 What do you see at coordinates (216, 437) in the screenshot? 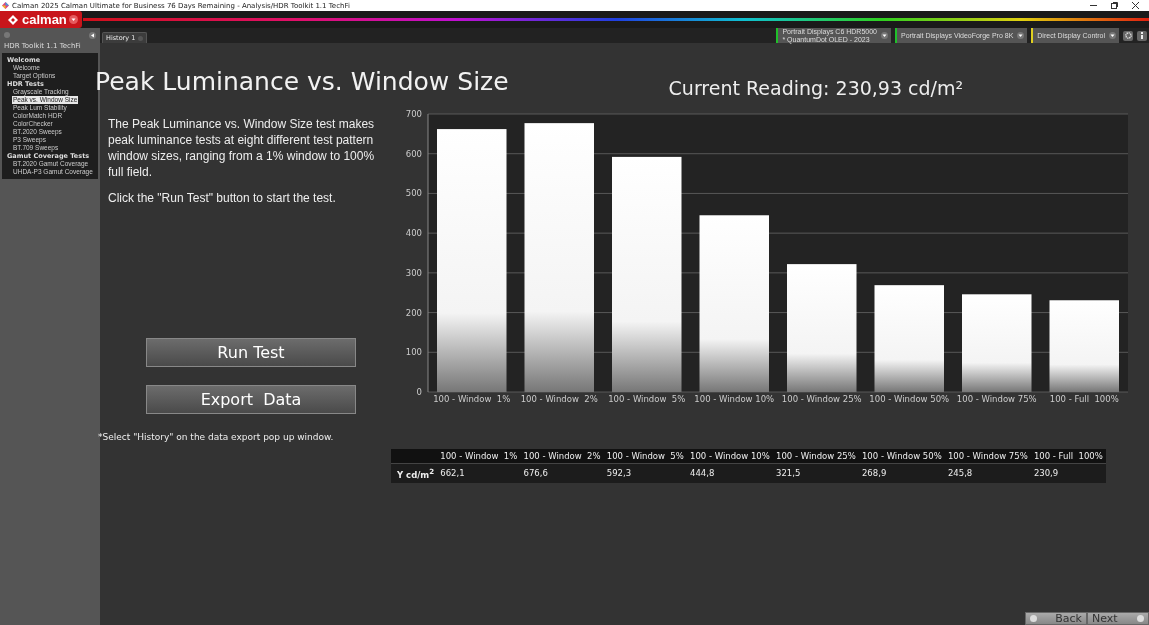
I see `footnote: *Select "History" on the data export pop up window.` at bounding box center [216, 437].